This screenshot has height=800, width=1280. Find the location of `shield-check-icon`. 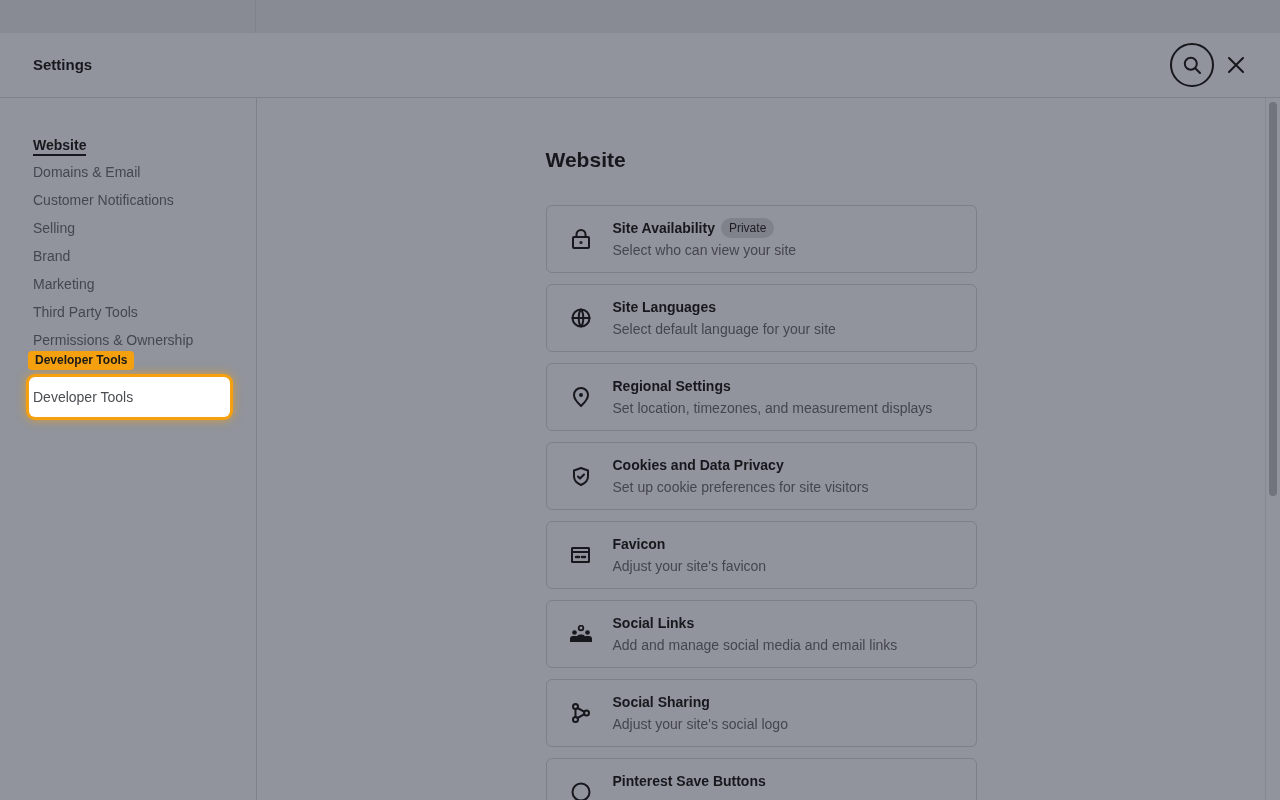

shield-check-icon is located at coordinates (580, 476).